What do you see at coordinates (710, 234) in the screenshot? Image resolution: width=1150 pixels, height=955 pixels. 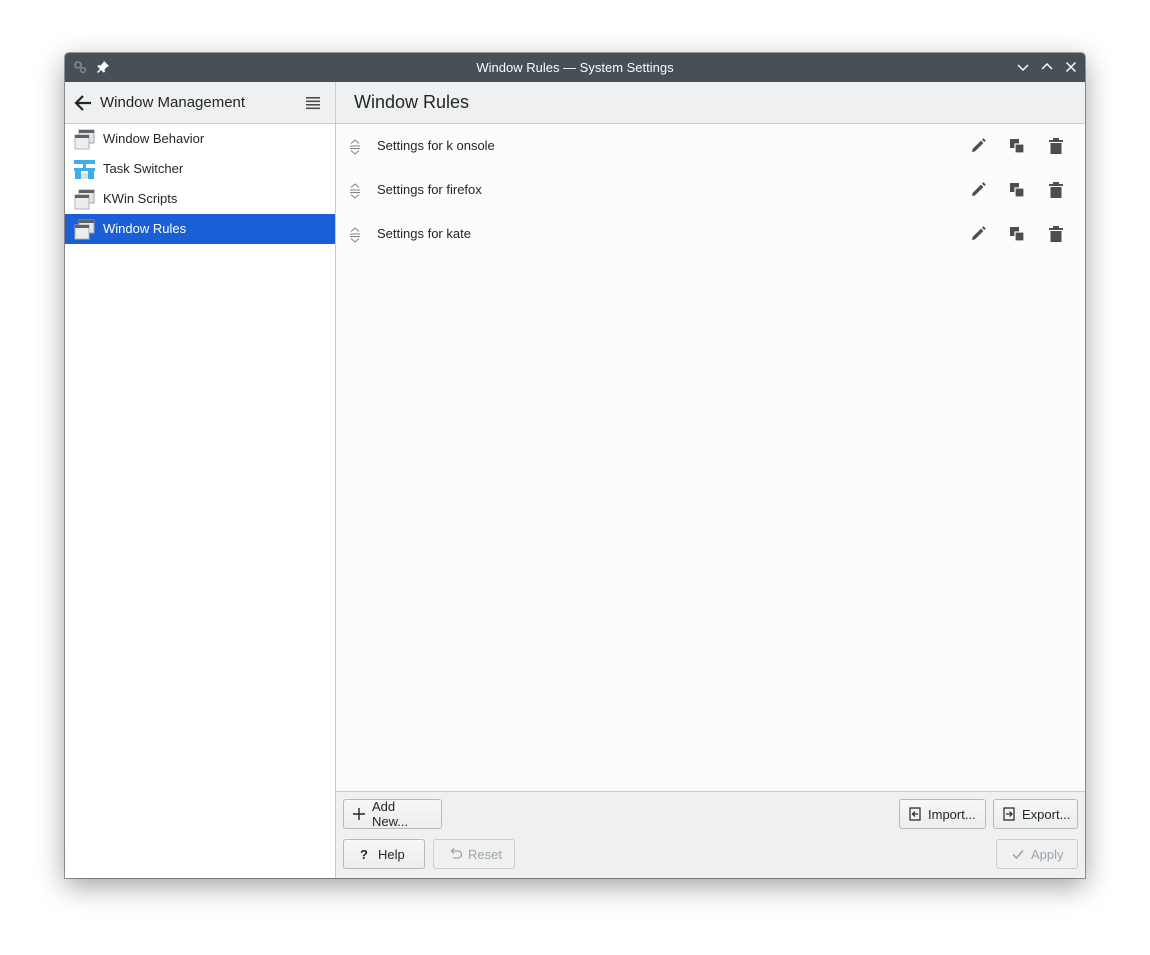 I see `rule-row: Settings for kate` at bounding box center [710, 234].